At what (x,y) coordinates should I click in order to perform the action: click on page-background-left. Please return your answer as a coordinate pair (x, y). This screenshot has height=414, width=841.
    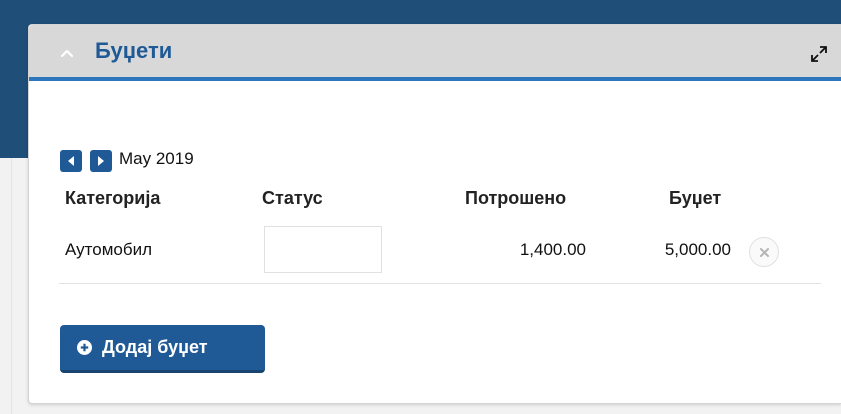
    Looking at the image, I should click on (6, 286).